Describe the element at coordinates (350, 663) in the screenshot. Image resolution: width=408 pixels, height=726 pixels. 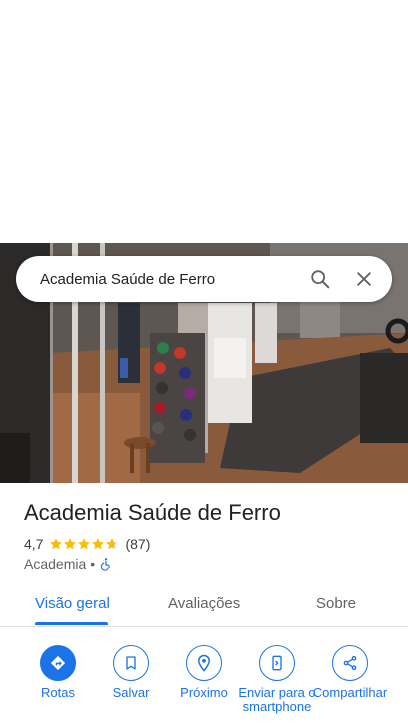
I see `share-icon` at that location.